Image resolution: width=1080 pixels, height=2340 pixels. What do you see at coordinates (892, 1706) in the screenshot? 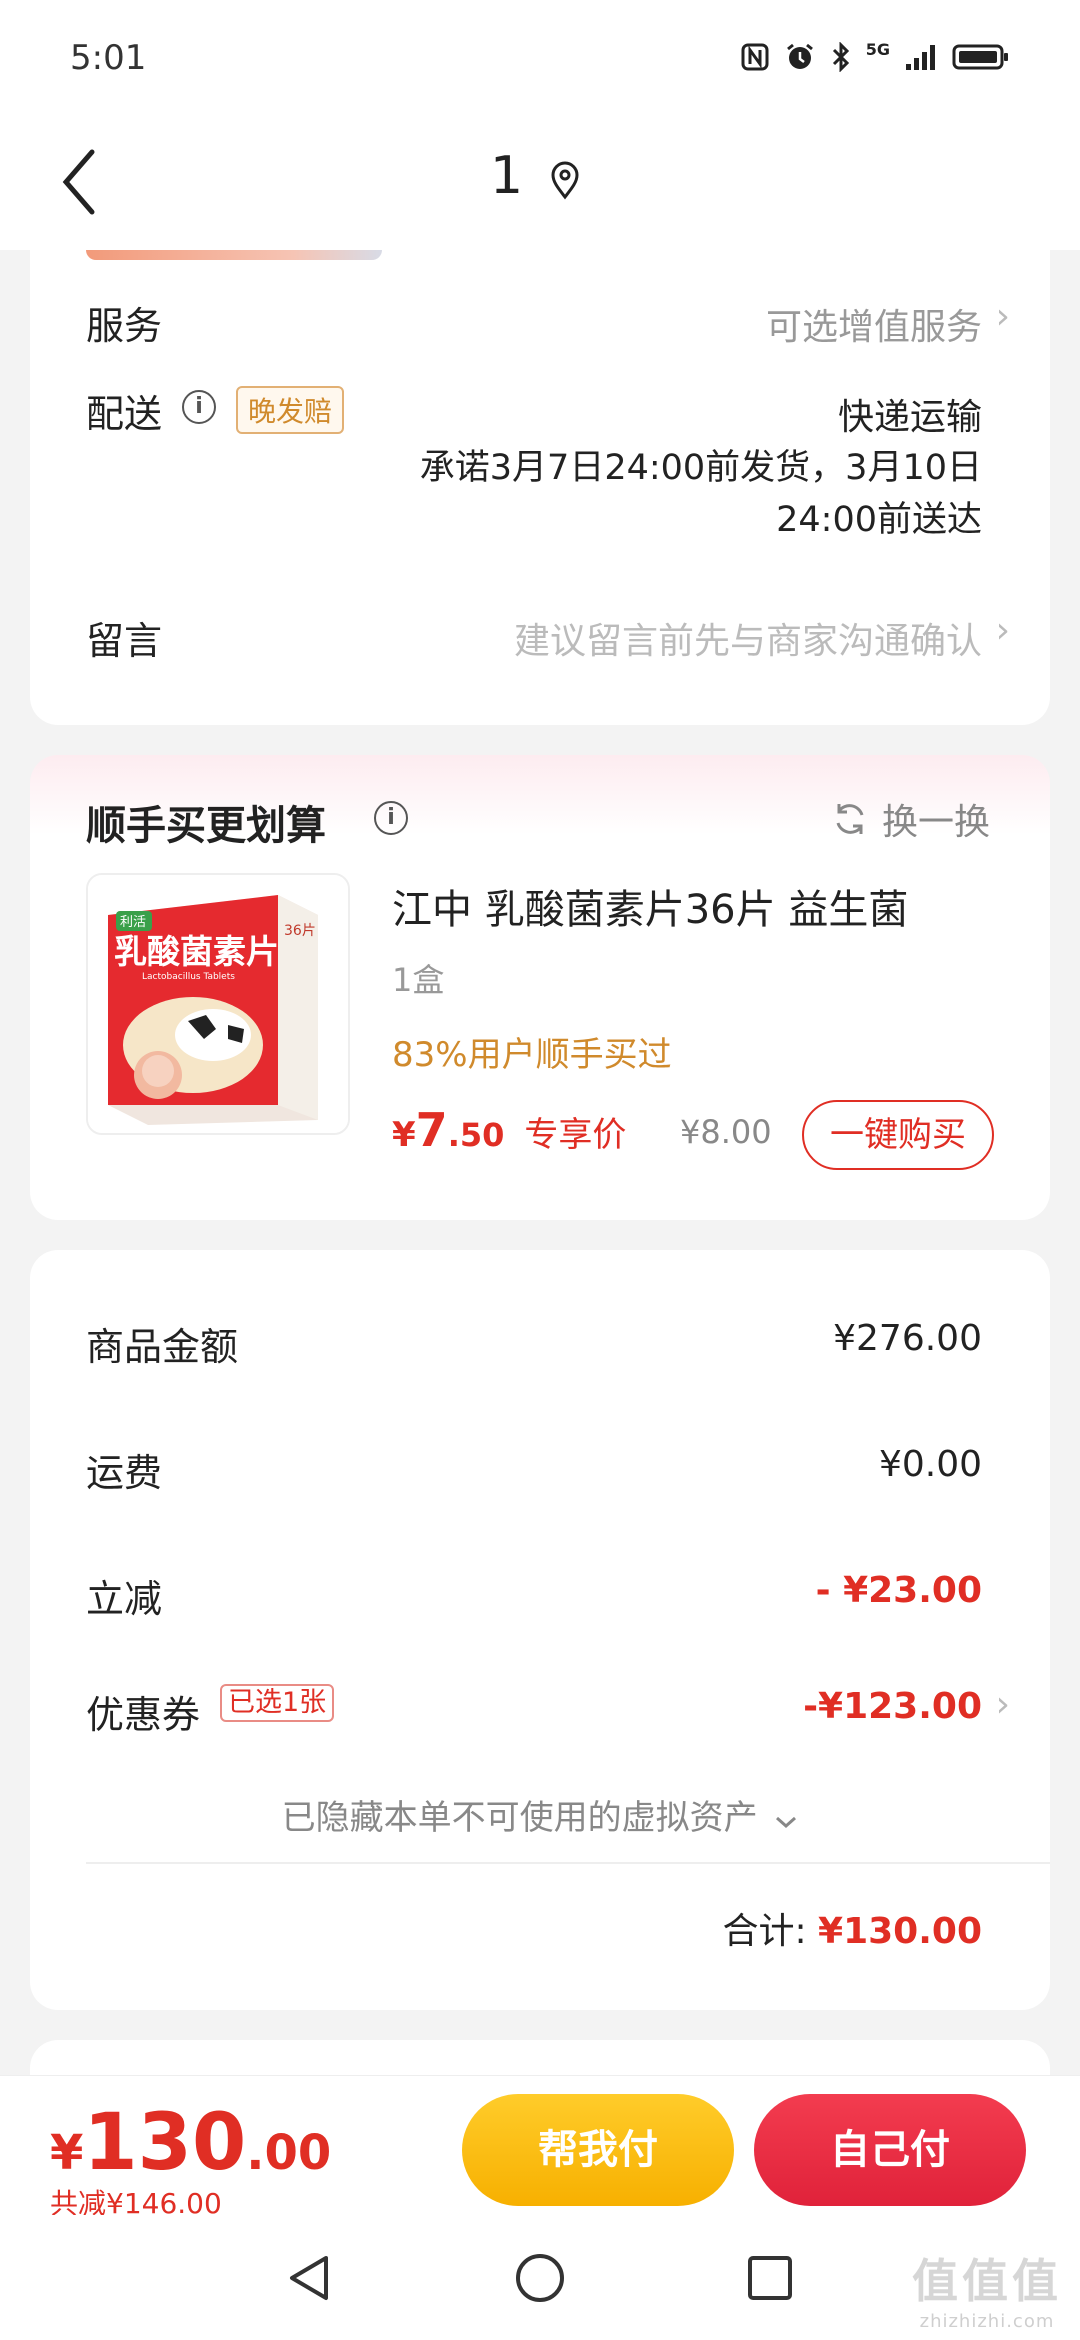
I see `coupon-value: -¥123.00` at bounding box center [892, 1706].